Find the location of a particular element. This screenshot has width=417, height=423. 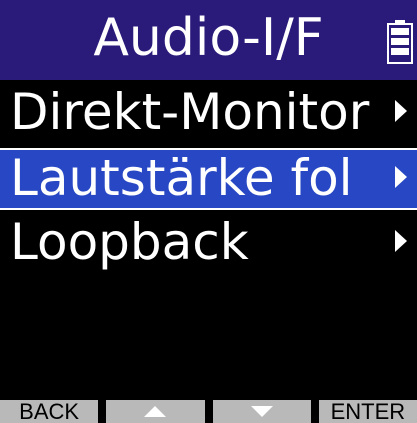

up-button is located at coordinates (155, 411).